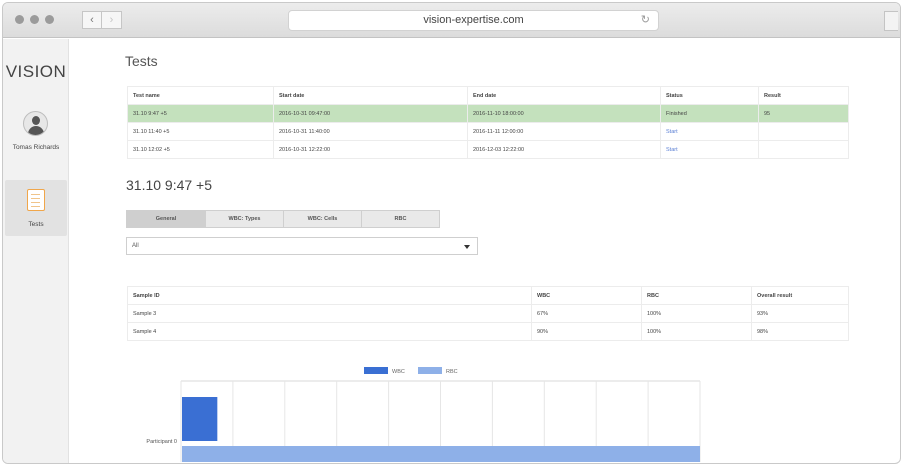 Image resolution: width=903 pixels, height=466 pixels. What do you see at coordinates (370, 149) in the screenshot?
I see `start-date-cell: 2016-10-31 12:22:00` at bounding box center [370, 149].